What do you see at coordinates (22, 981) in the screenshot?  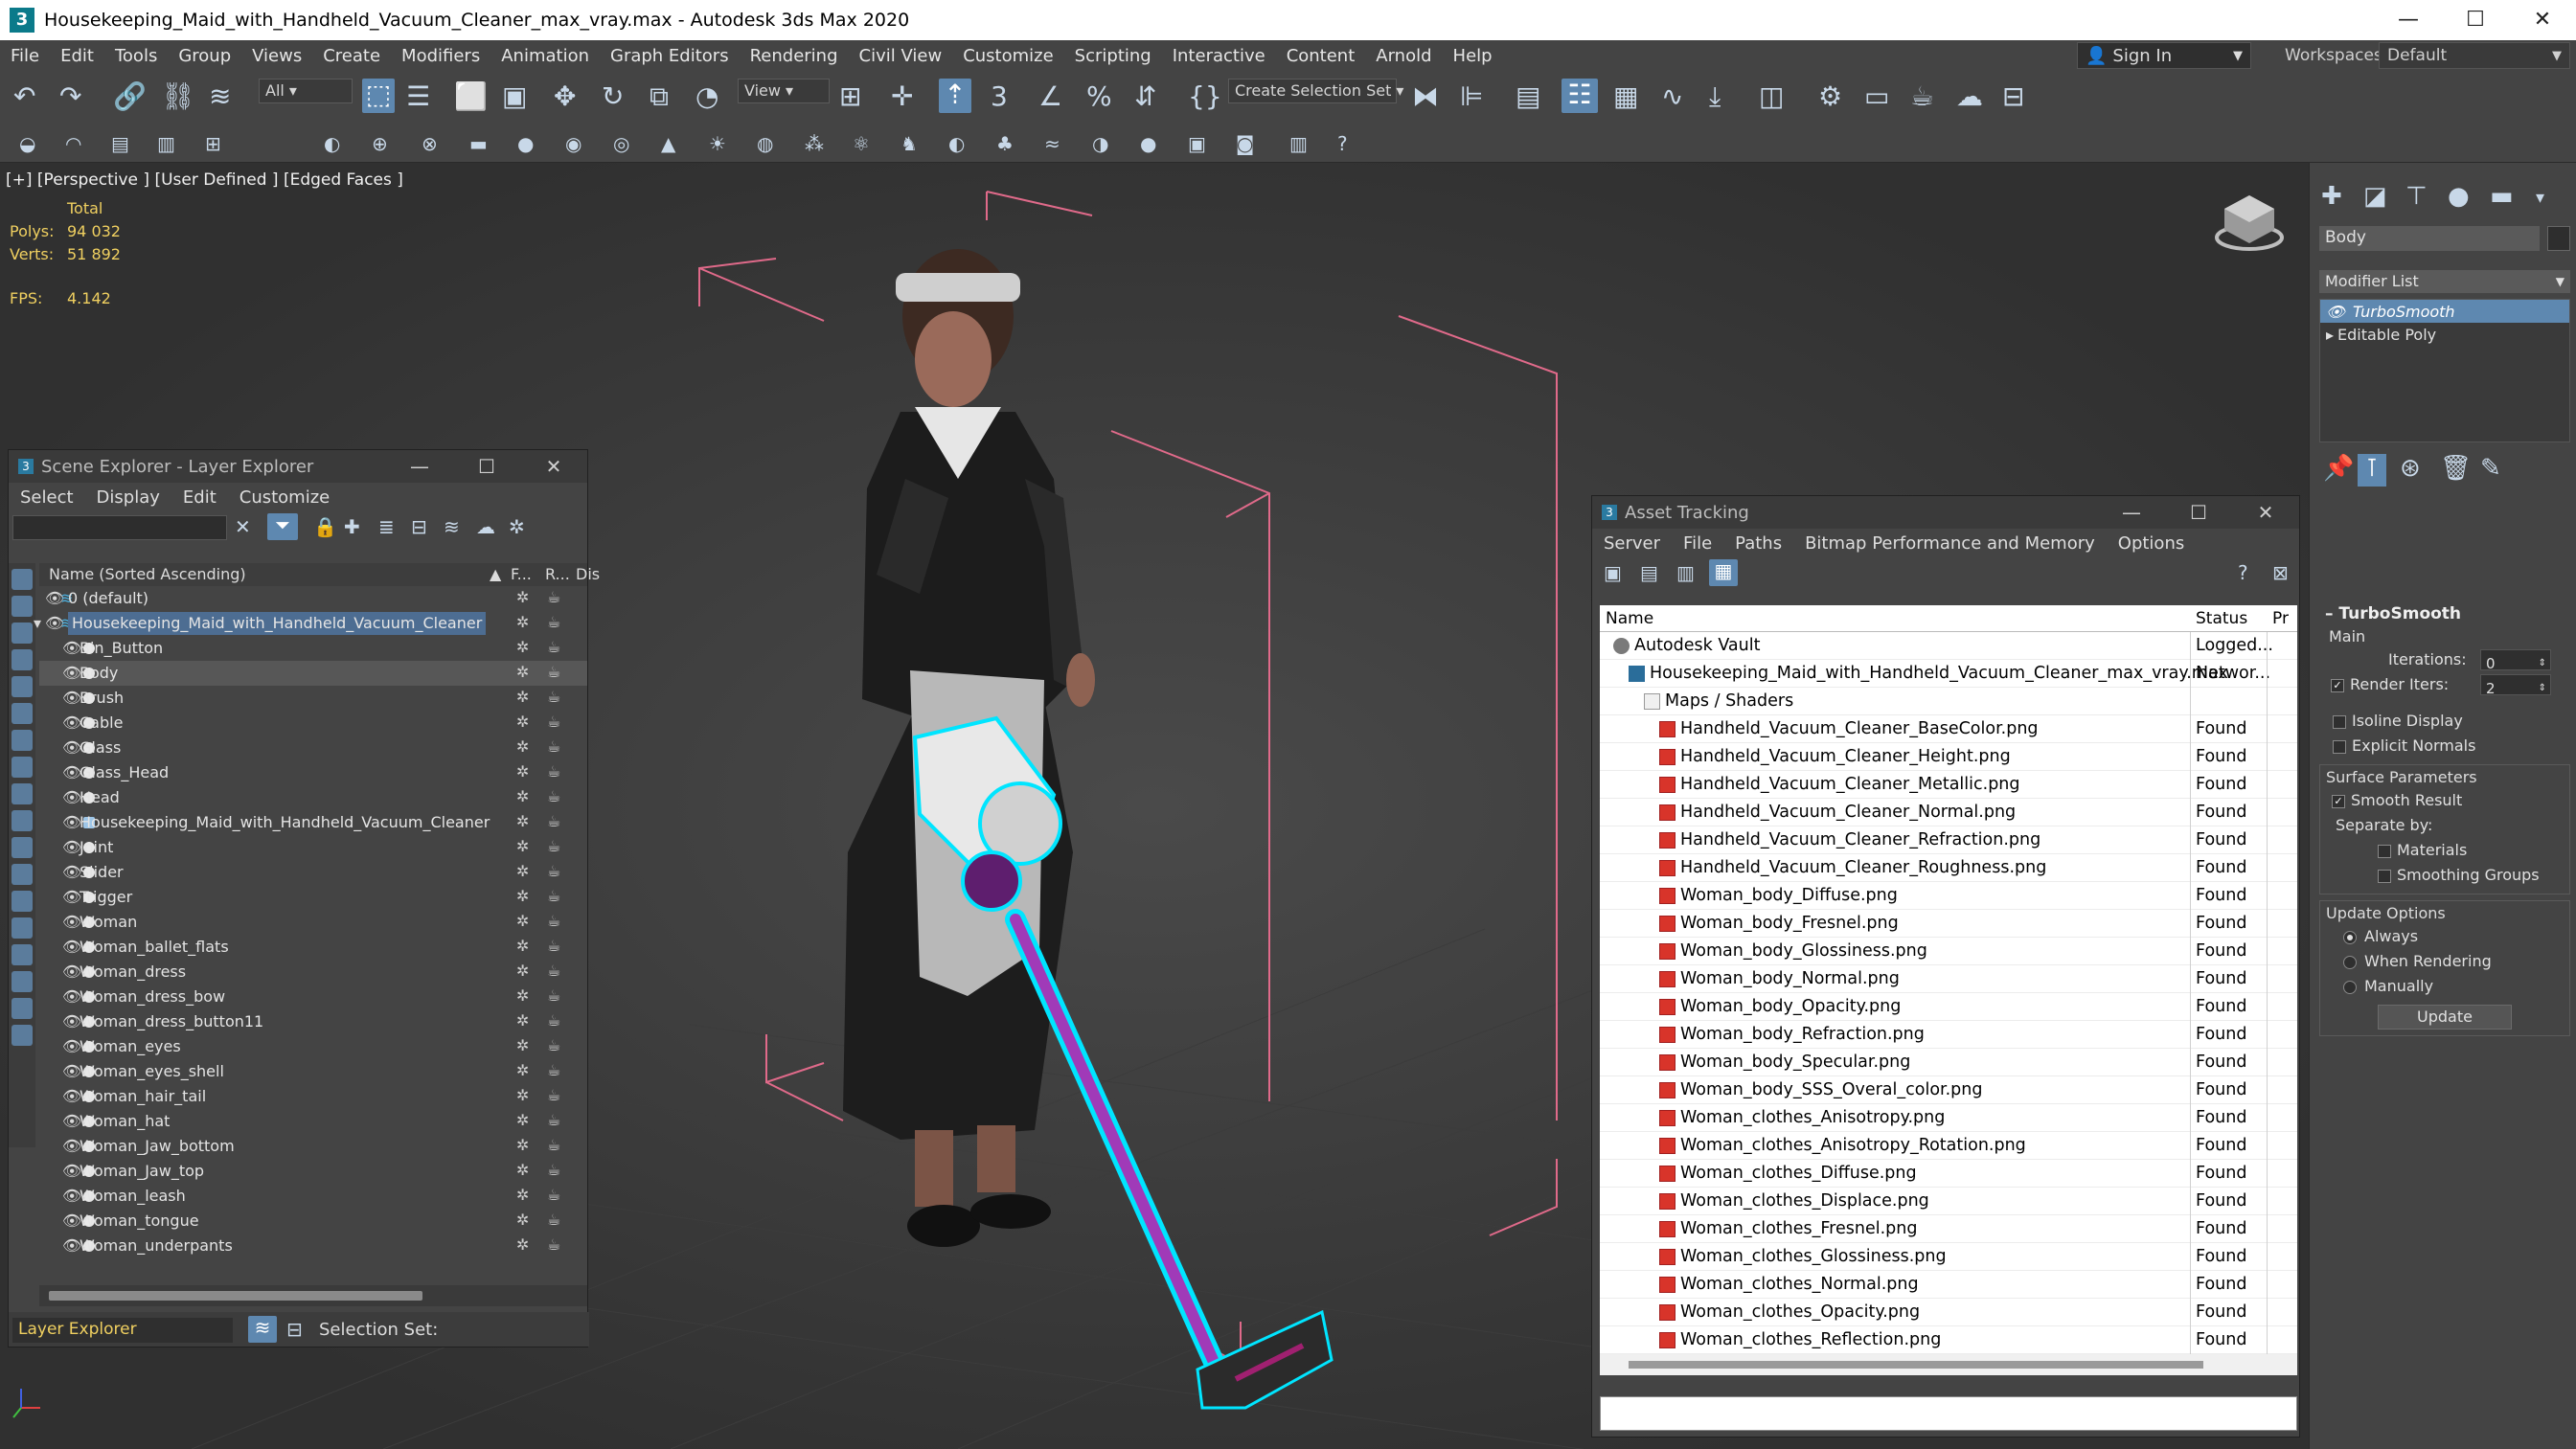 I see `filter-funnel-icon` at bounding box center [22, 981].